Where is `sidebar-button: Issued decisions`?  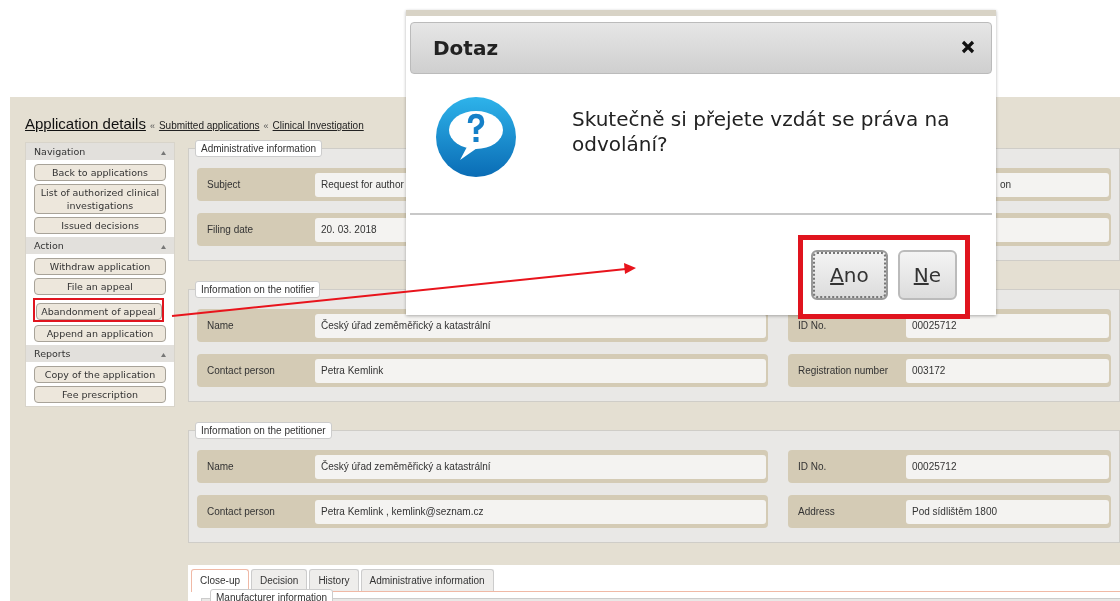
sidebar-button: Issued decisions is located at coordinates (100, 225).